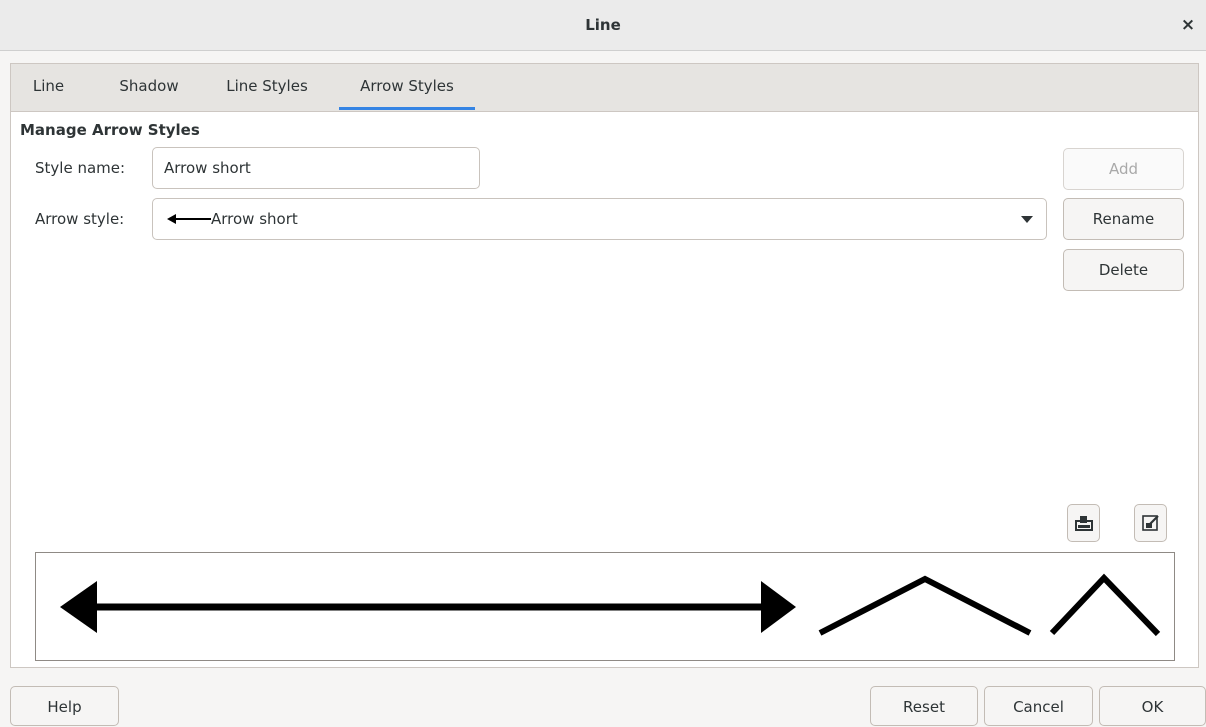 The image size is (1206, 727). I want to click on delete-button: Delete, so click(1123, 270).